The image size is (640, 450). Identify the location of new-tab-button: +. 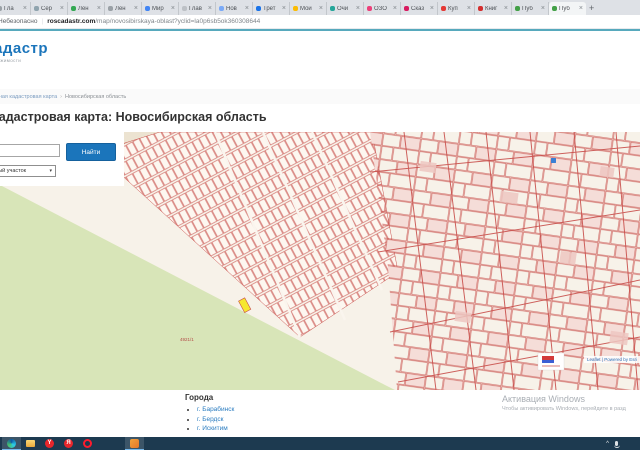
(591, 8).